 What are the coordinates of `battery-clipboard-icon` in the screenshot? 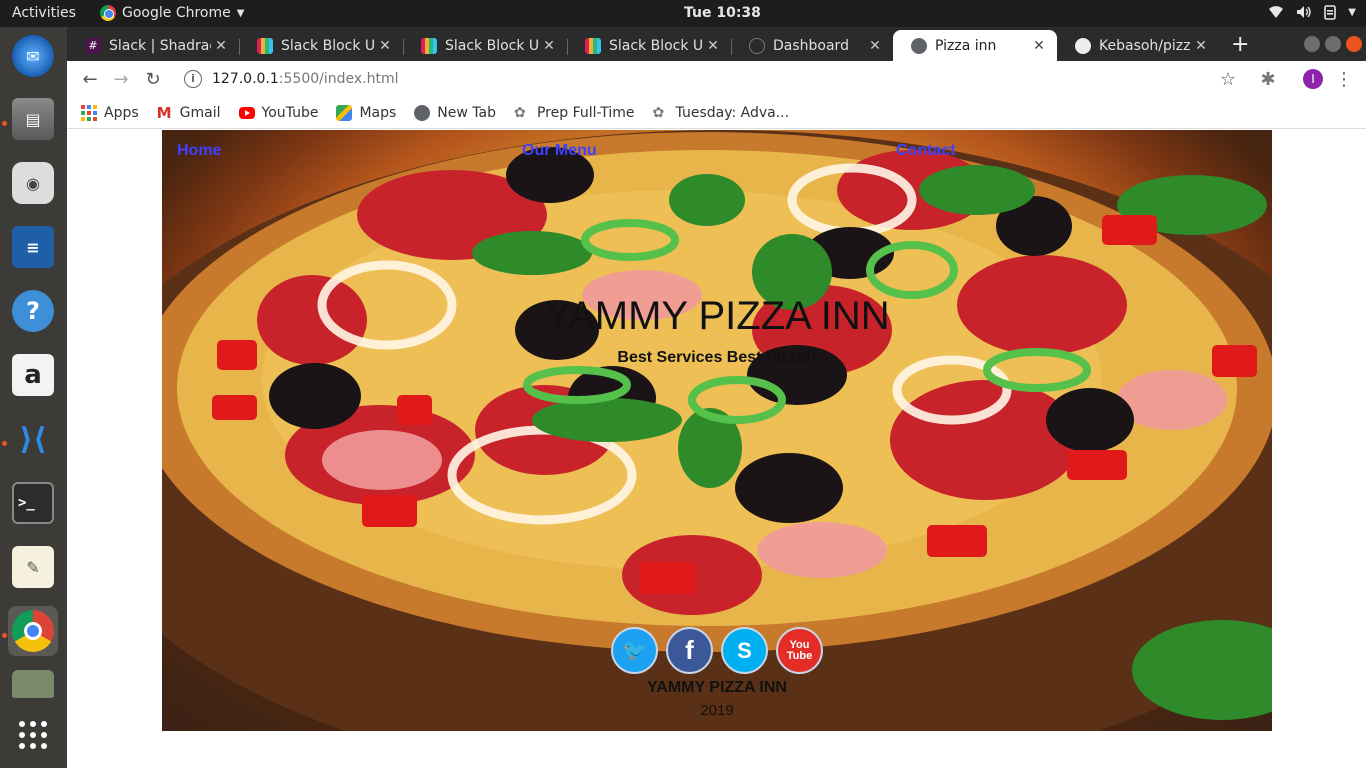 It's located at (1330, 12).